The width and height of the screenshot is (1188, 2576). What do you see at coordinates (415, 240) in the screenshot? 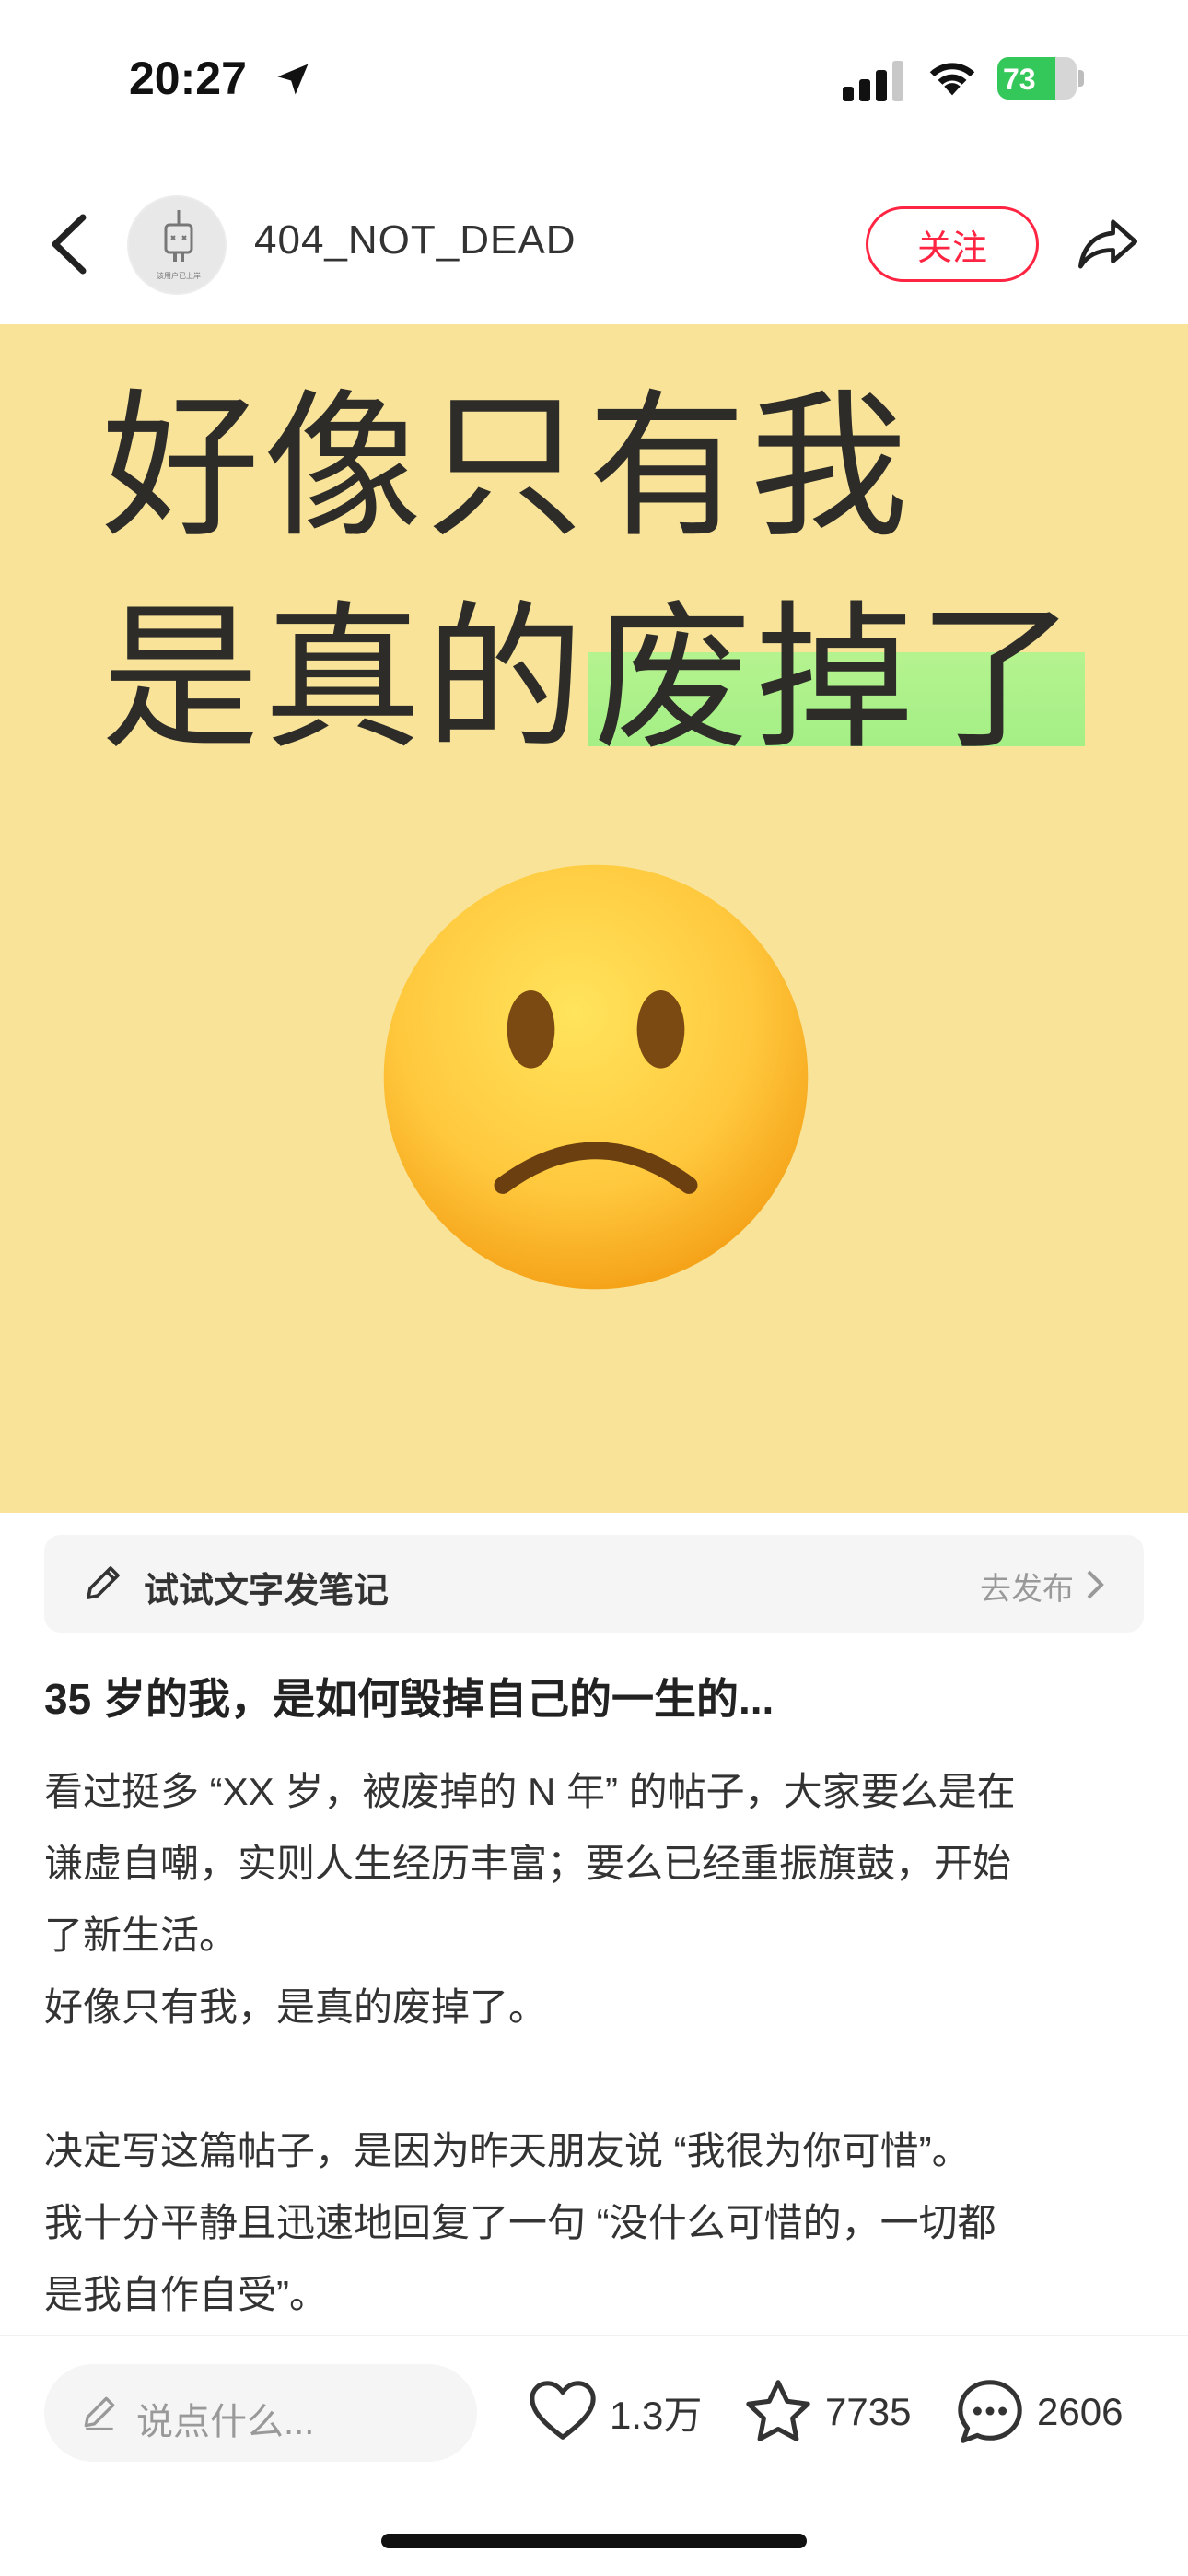
I see `author-username: 404_NOT_DEAD` at bounding box center [415, 240].